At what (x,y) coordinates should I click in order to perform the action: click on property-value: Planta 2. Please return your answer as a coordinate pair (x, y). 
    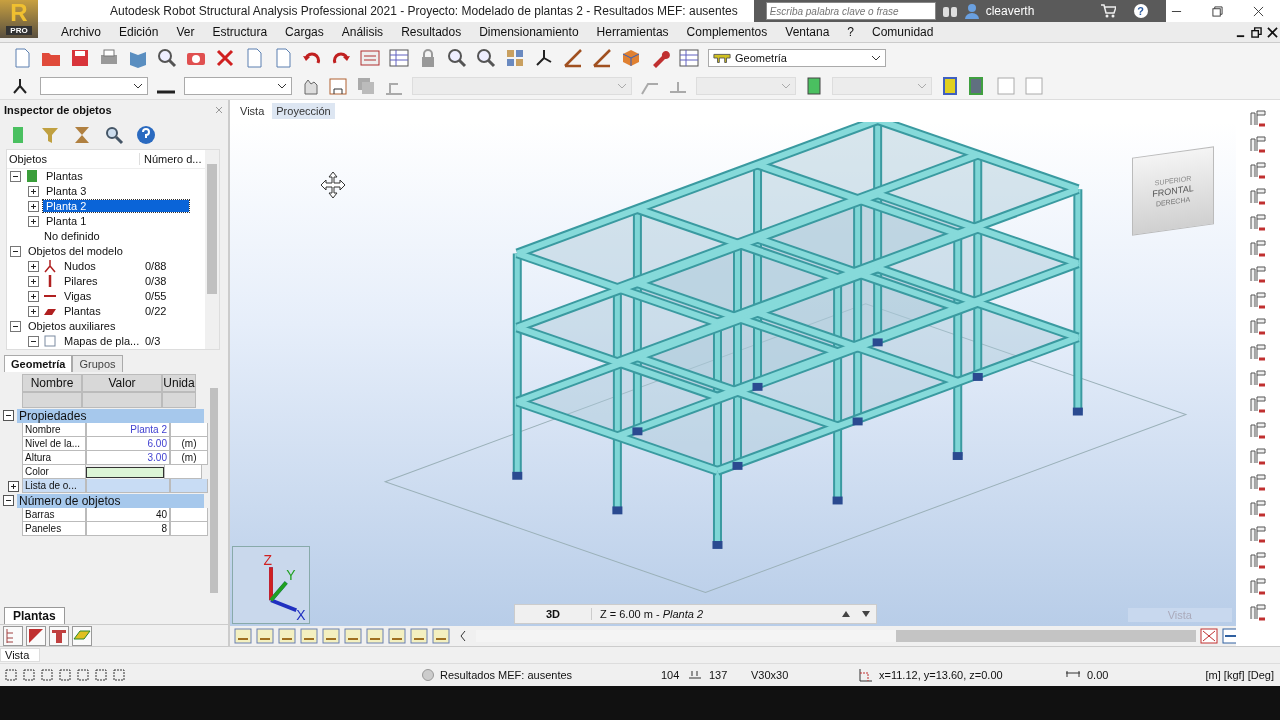
    Looking at the image, I should click on (128, 430).